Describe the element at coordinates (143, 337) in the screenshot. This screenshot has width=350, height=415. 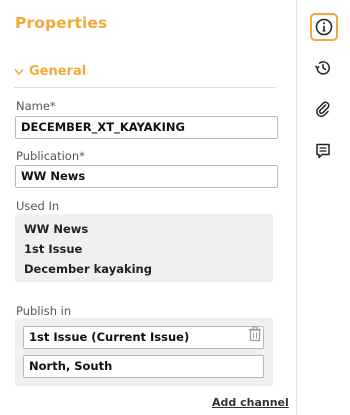
I see `issue-select: 1st Issue (Current Issue)` at that location.